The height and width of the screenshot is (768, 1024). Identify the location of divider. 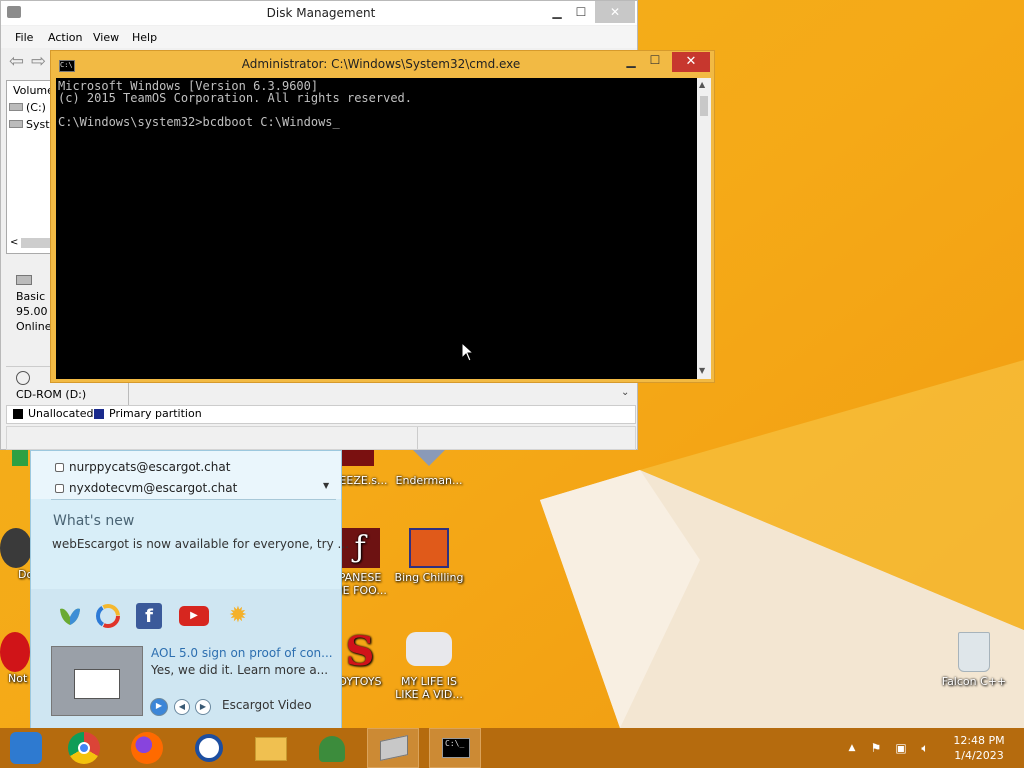
(193, 499).